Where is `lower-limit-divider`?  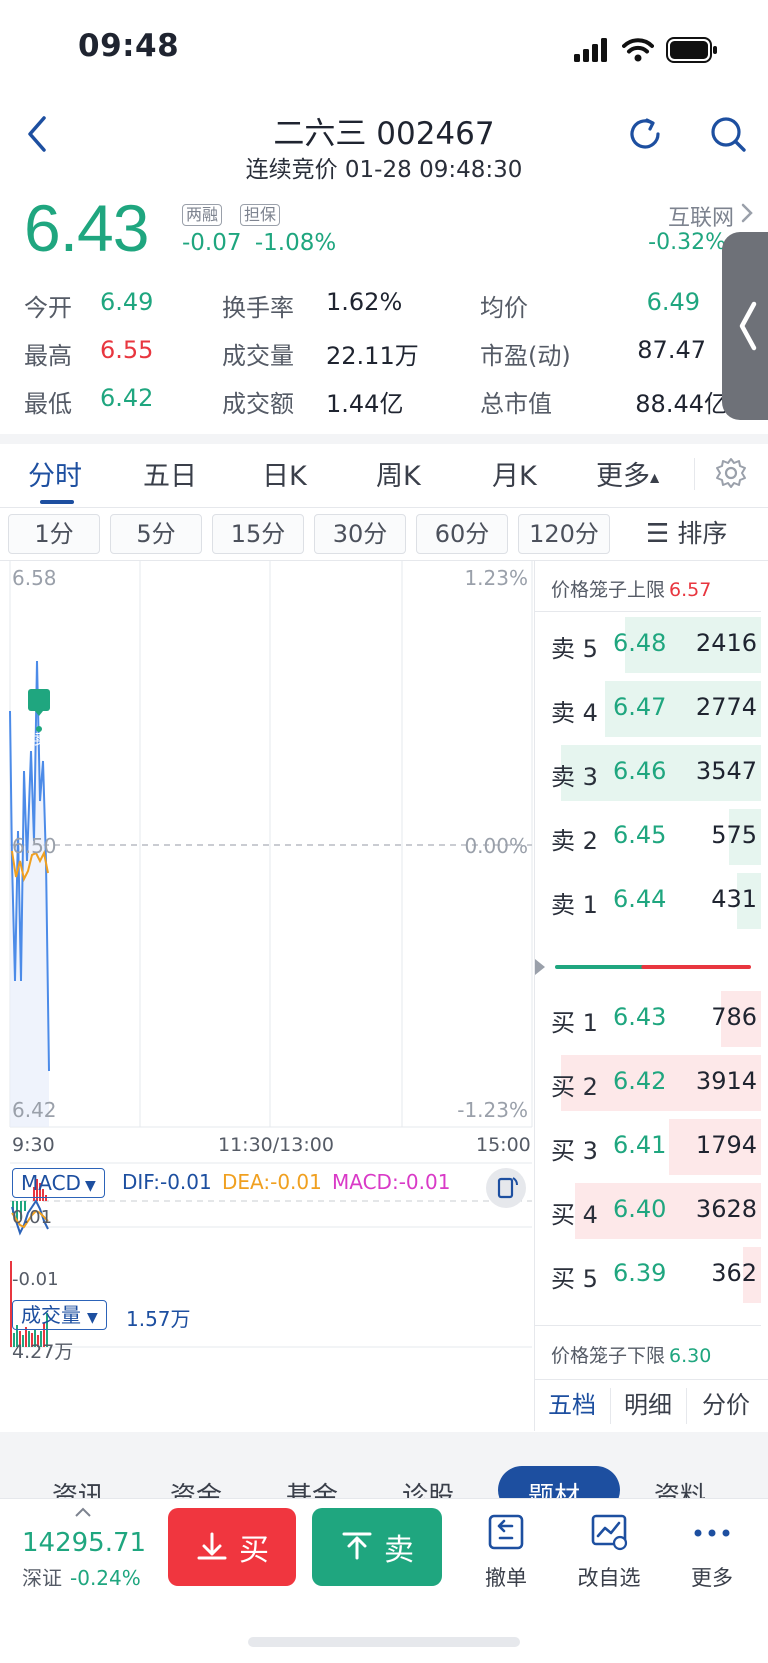 lower-limit-divider is located at coordinates (648, 1325).